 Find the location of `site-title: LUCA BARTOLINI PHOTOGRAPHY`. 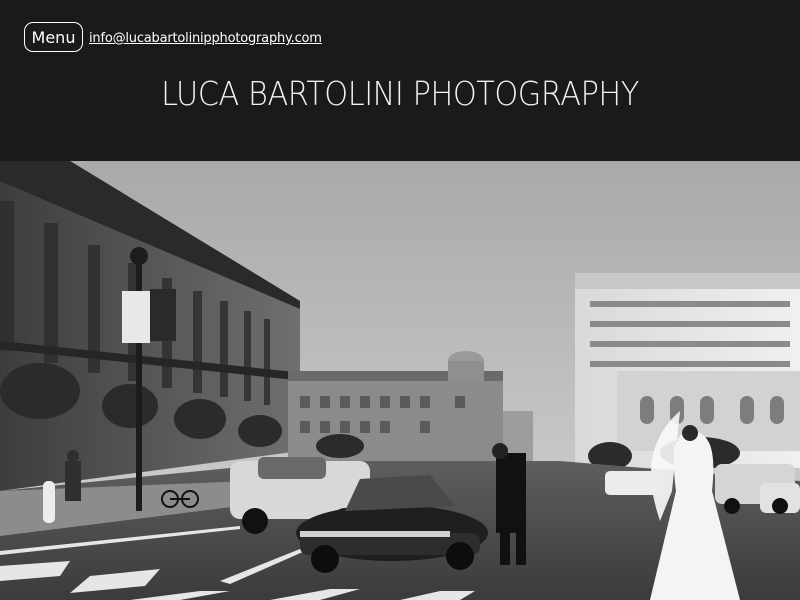

site-title: LUCA BARTOLINI PHOTOGRAPHY is located at coordinates (400, 93).